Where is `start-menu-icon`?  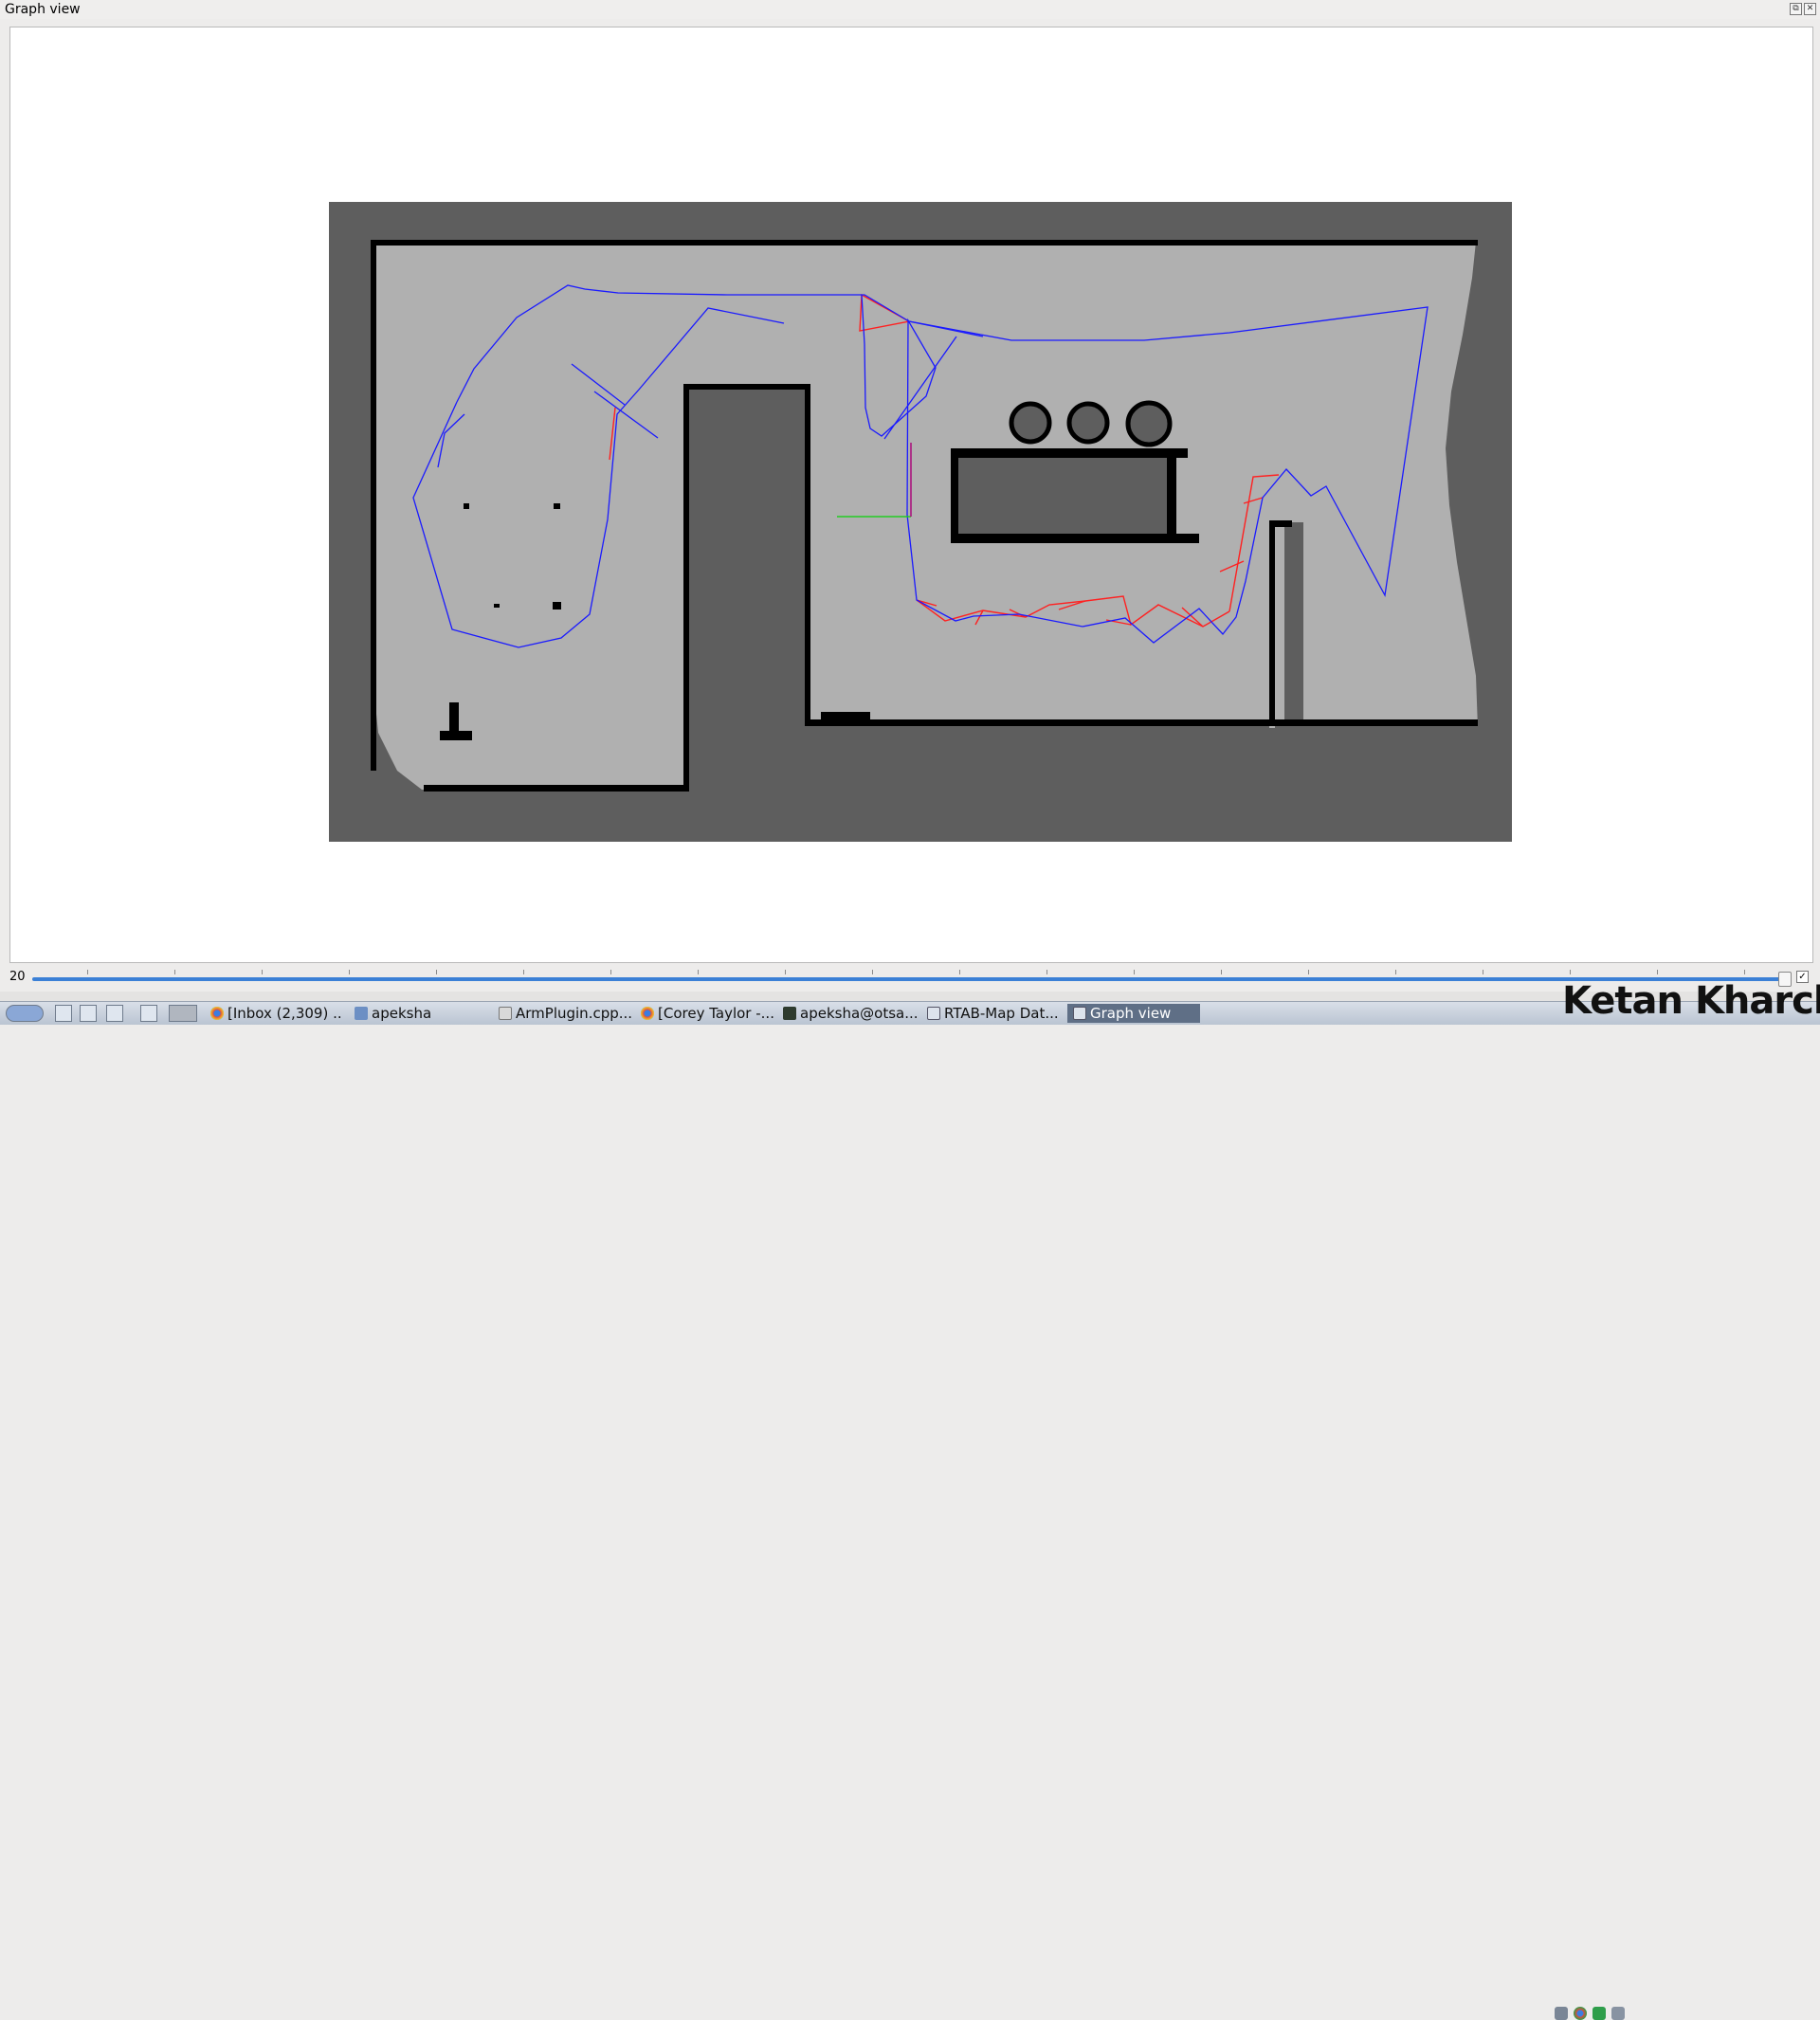
start-menu-icon is located at coordinates (25, 1014).